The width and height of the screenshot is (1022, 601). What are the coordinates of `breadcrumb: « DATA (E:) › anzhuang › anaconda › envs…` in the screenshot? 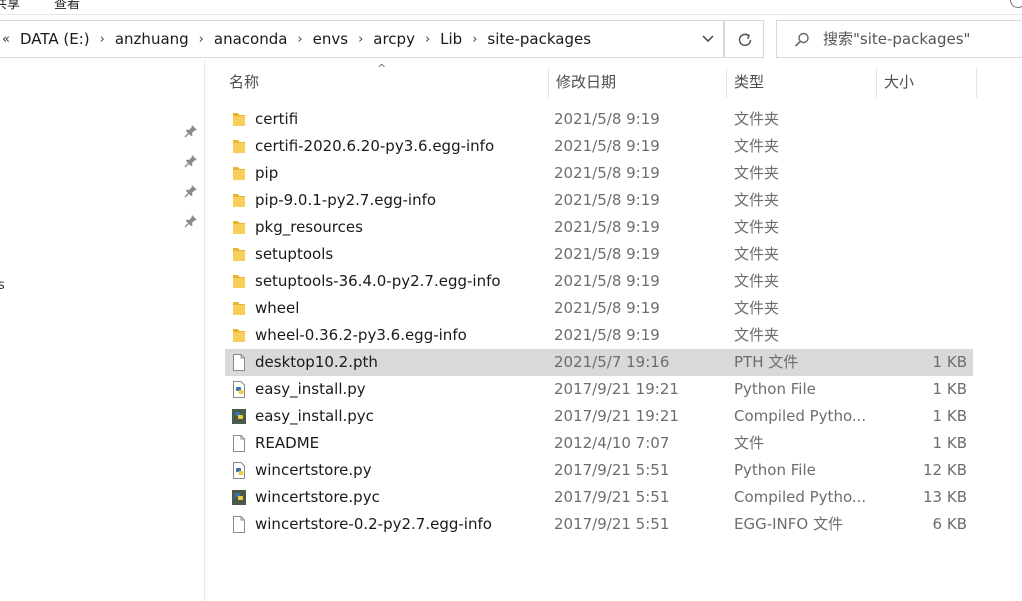 It's located at (298, 39).